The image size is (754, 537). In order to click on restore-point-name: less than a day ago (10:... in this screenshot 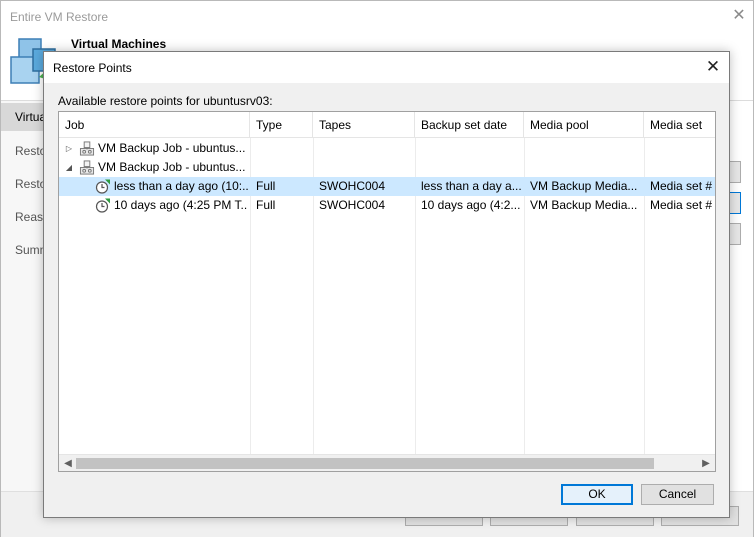, I will do `click(181, 186)`.